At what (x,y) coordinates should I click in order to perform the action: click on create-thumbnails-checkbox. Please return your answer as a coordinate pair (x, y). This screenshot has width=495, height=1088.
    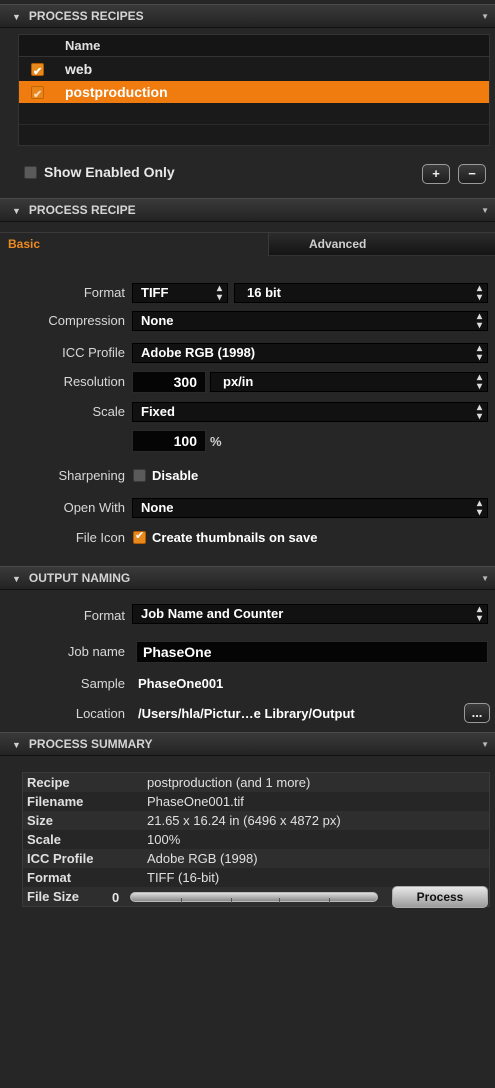
    Looking at the image, I should click on (139, 536).